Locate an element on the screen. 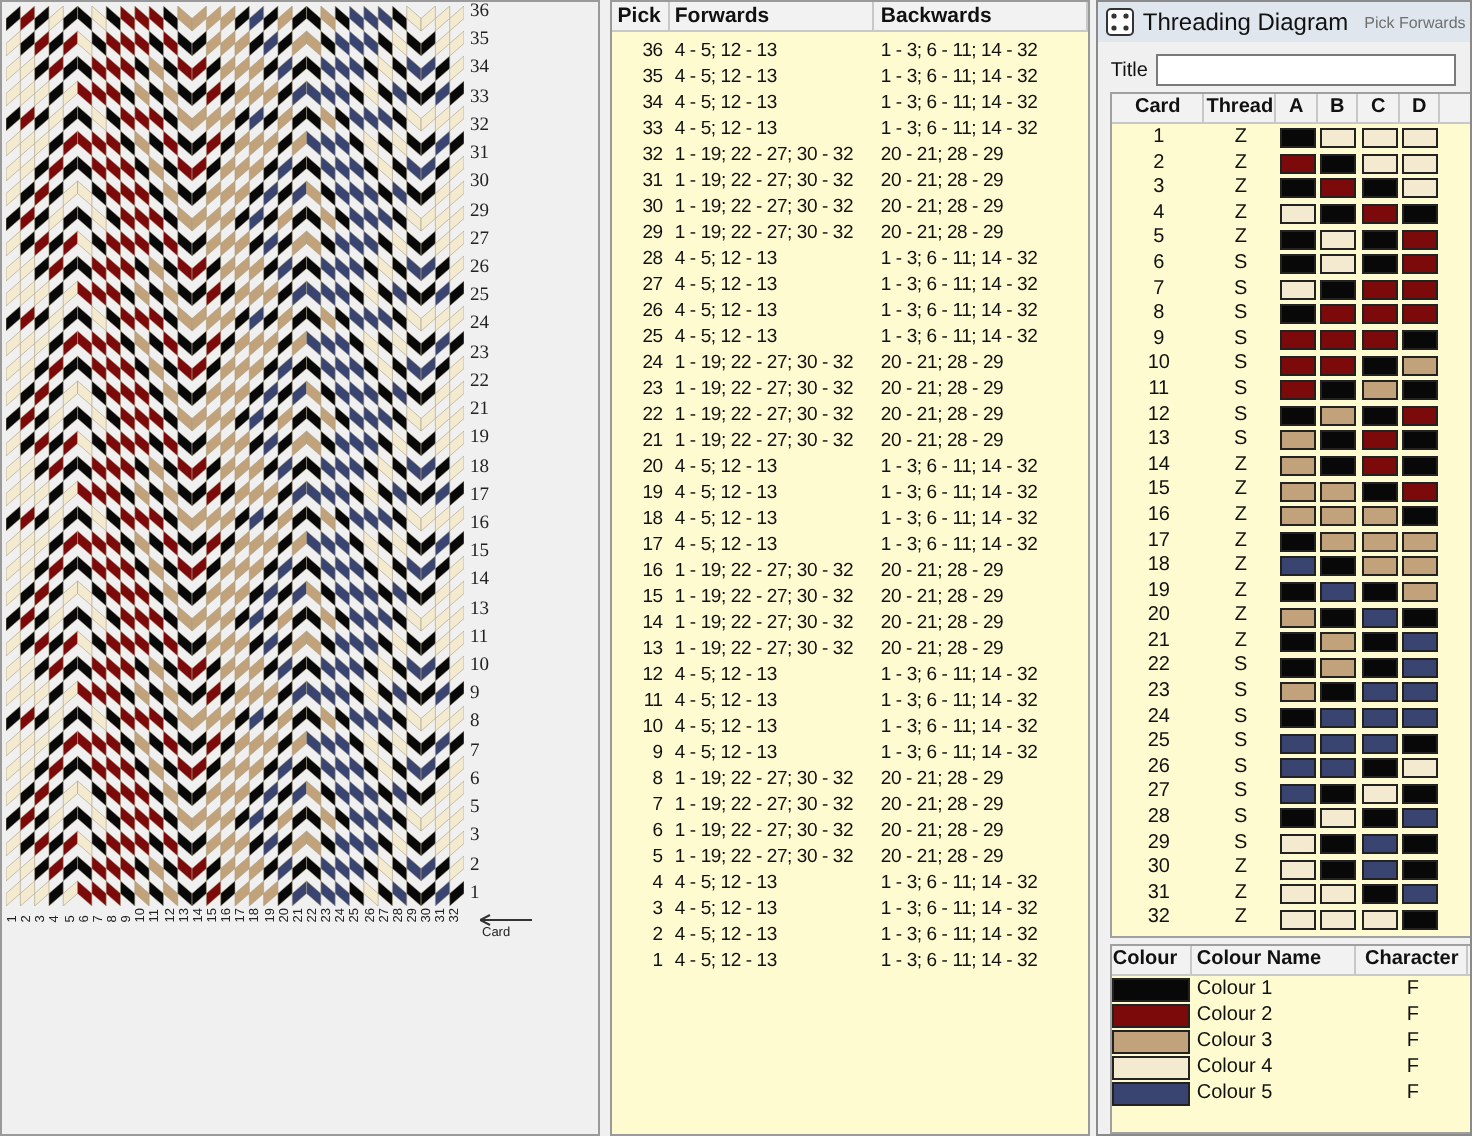 Image resolution: width=1472 pixels, height=1136 pixels. pick-number: 35 is located at coordinates (479, 41).